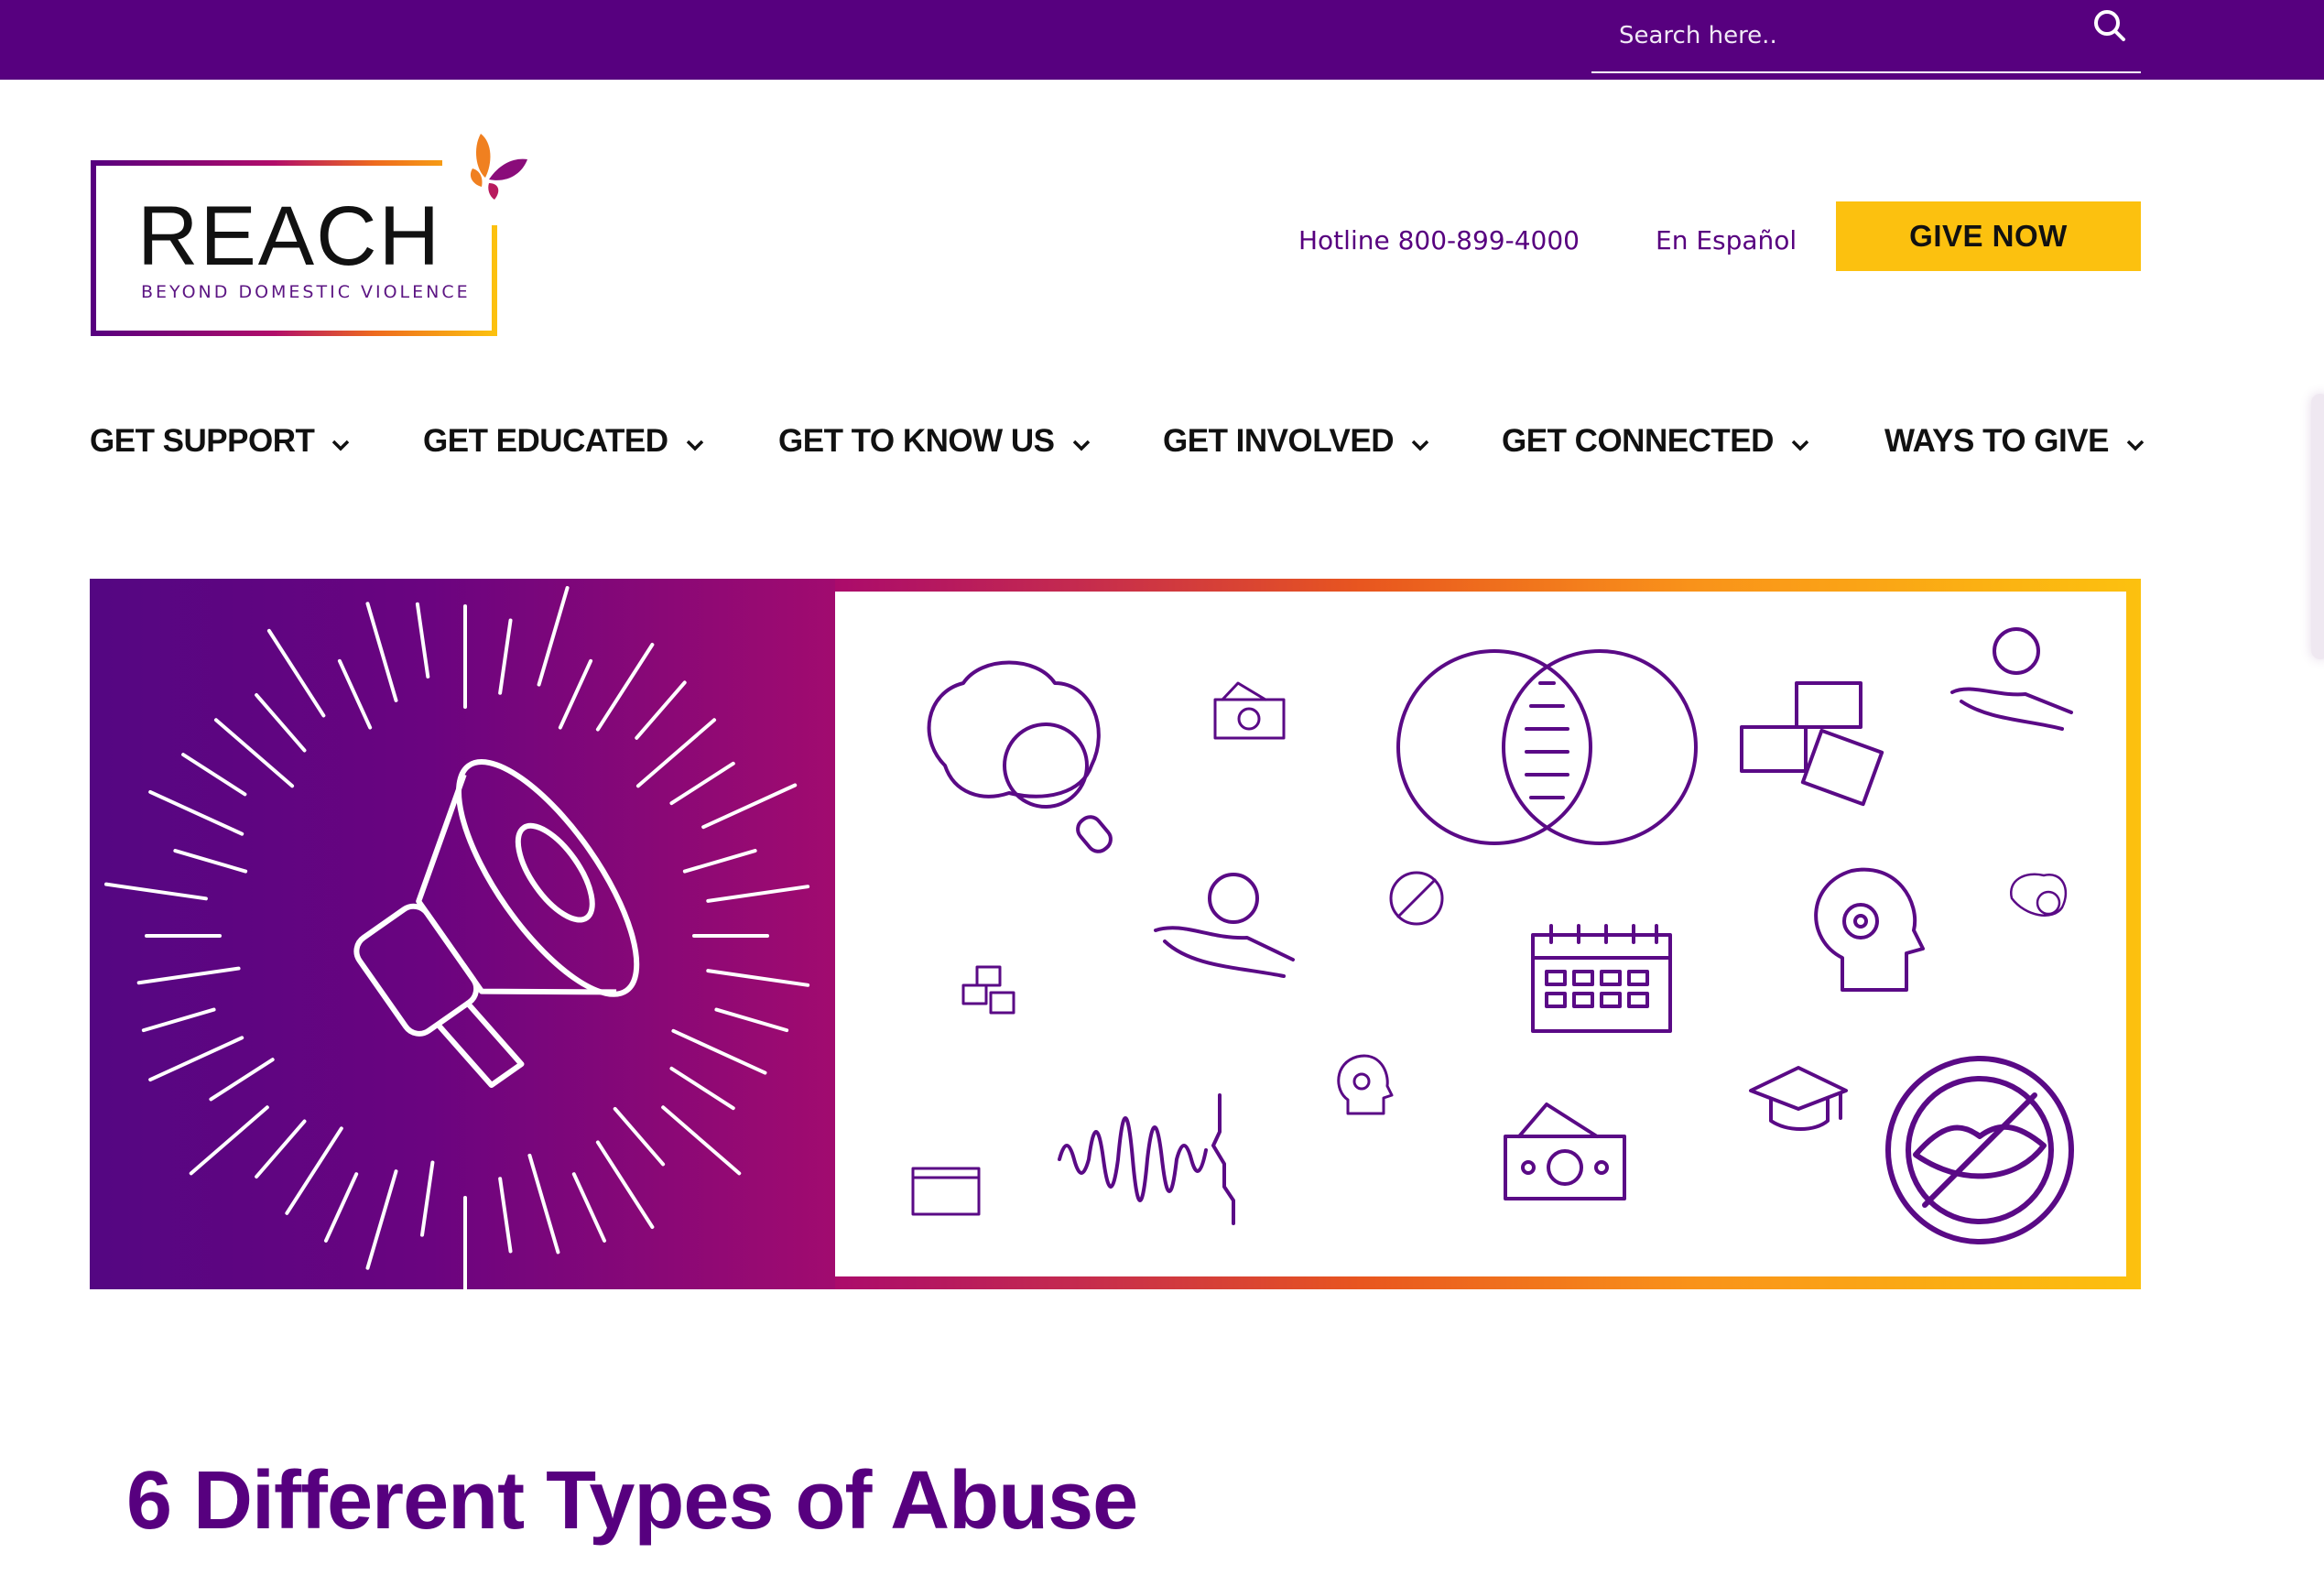 The width and height of the screenshot is (2324, 1575). I want to click on nav-label: WAYS TO GIVE, so click(1997, 441).